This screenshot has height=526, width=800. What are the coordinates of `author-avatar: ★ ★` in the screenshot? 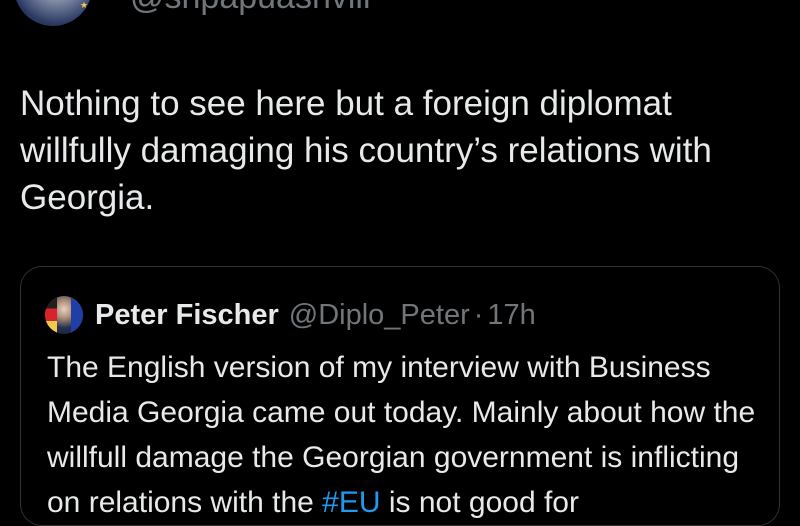 It's located at (53, 13).